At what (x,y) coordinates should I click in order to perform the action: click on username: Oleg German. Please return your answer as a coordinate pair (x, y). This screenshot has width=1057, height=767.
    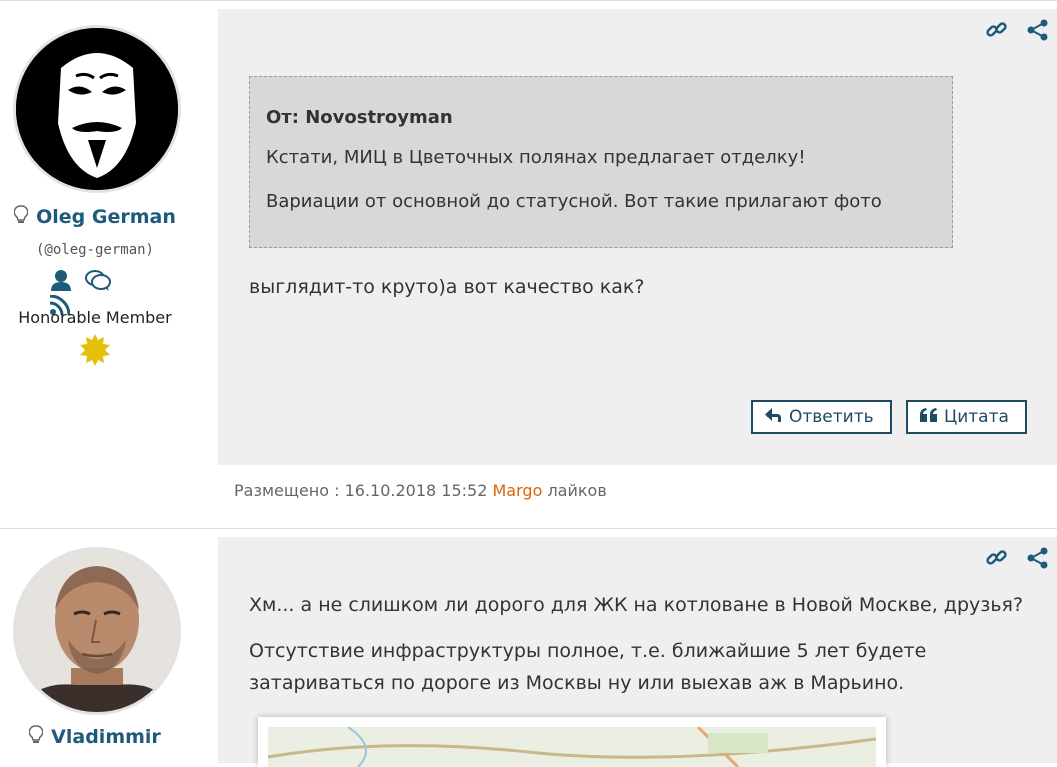
    Looking at the image, I should click on (95, 217).